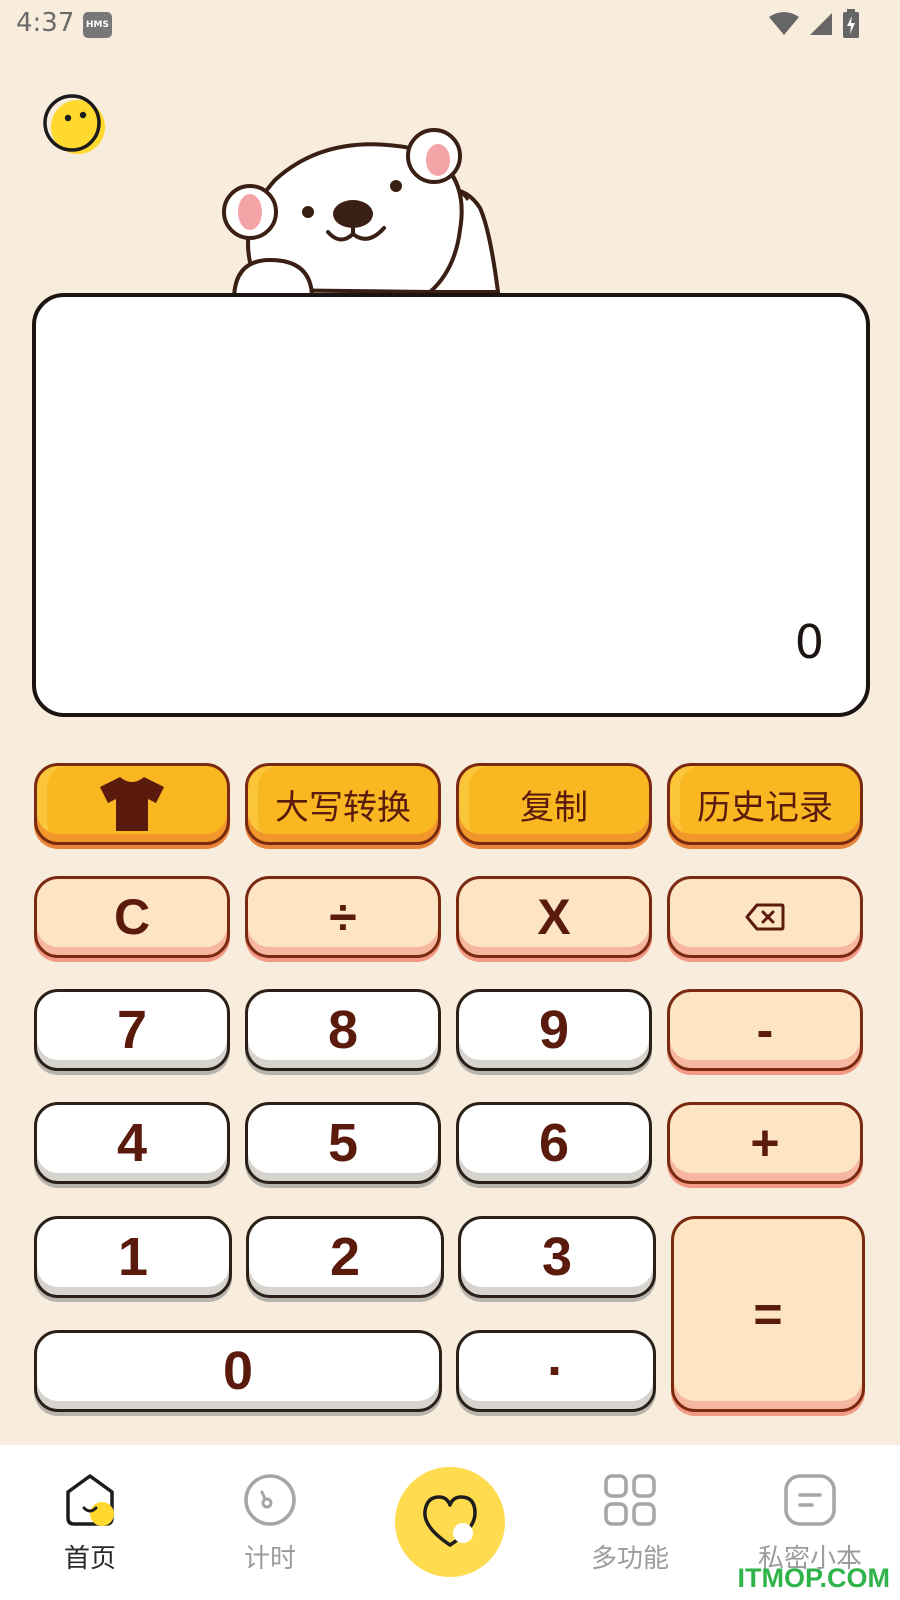  I want to click on backspace-button, so click(765, 917).